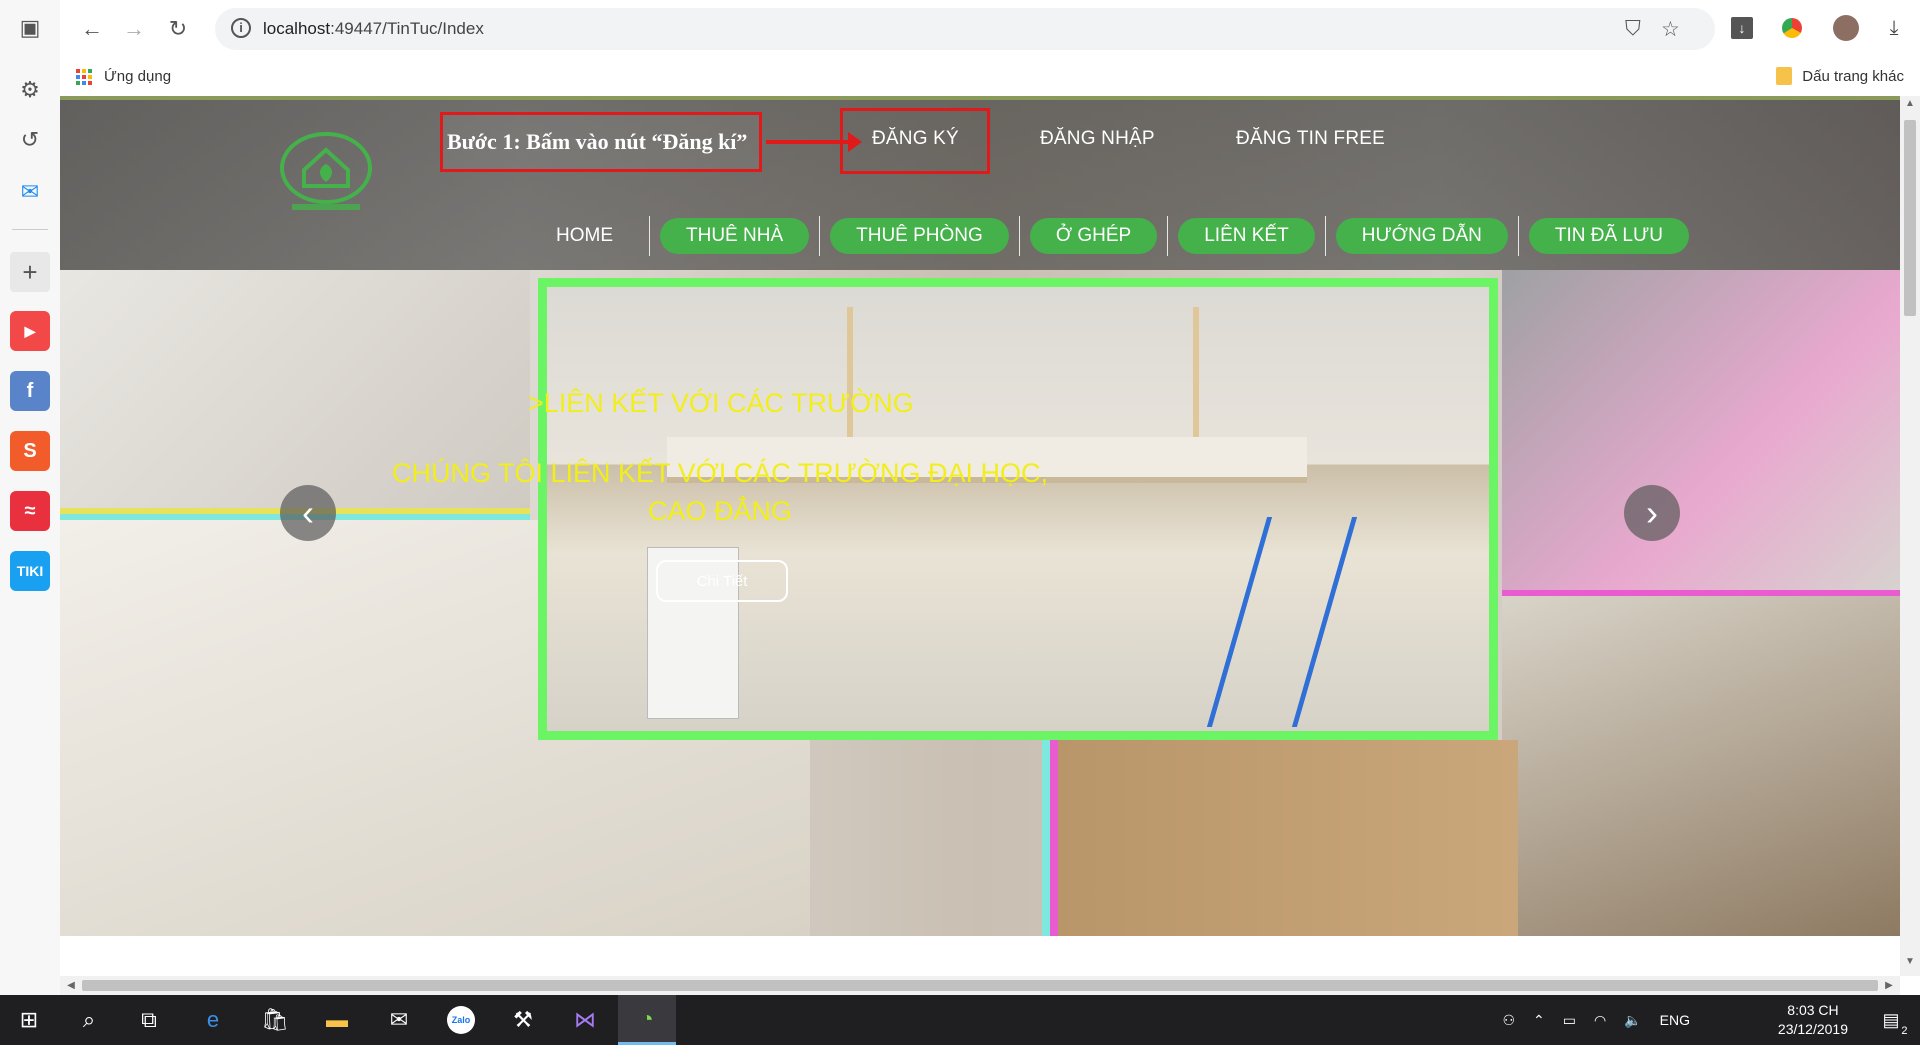 Image resolution: width=1920 pixels, height=1045 pixels. I want to click on task-view-icon: ⧉, so click(149, 1020).